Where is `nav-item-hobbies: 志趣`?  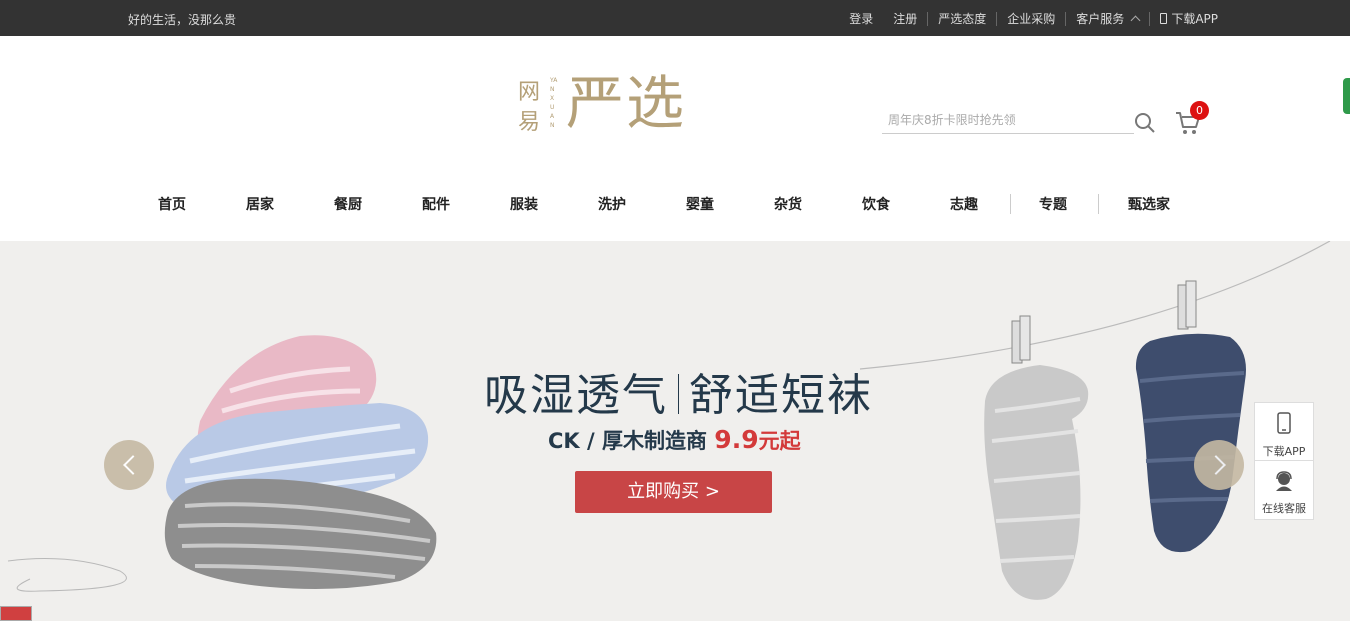
nav-item-hobbies: 志趣 is located at coordinates (964, 204).